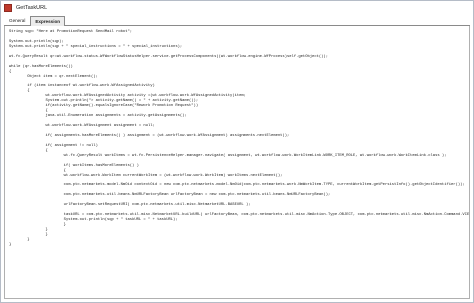 The height and width of the screenshot is (303, 474). I want to click on title-bar: GetTaskURL, so click(237, 8).